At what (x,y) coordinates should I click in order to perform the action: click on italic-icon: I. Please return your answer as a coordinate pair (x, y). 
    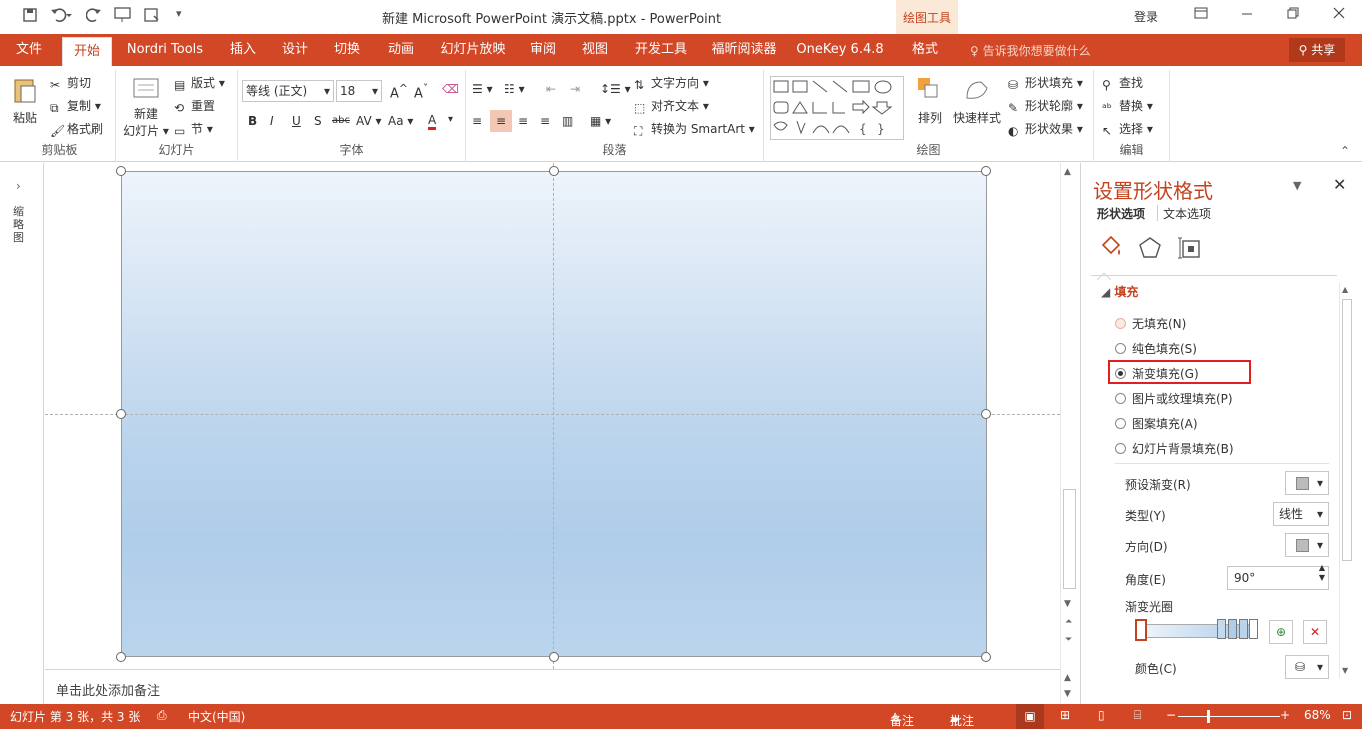
    Looking at the image, I should click on (272, 121).